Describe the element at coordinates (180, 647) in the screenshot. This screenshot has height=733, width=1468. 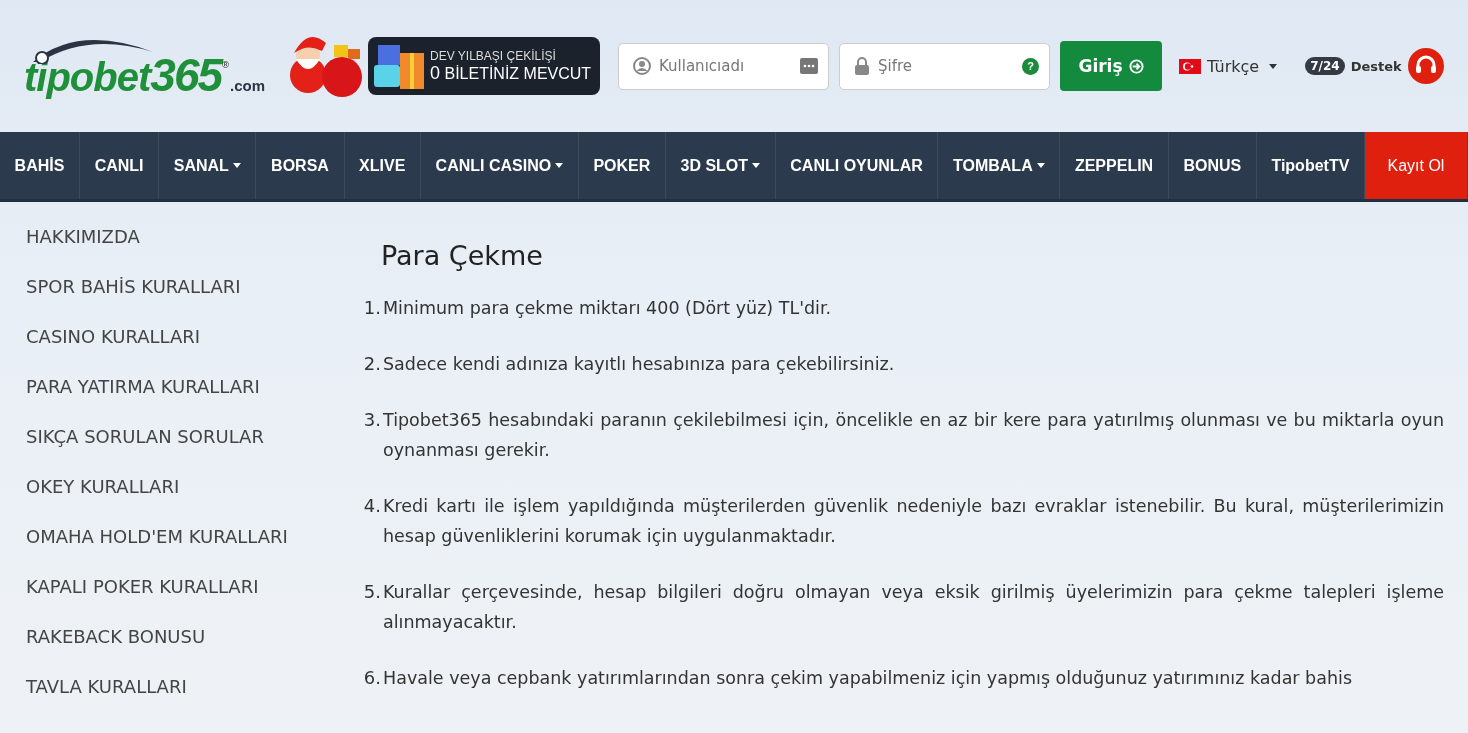
I see `sidebar-link: RAKEBACK BONUSU` at that location.